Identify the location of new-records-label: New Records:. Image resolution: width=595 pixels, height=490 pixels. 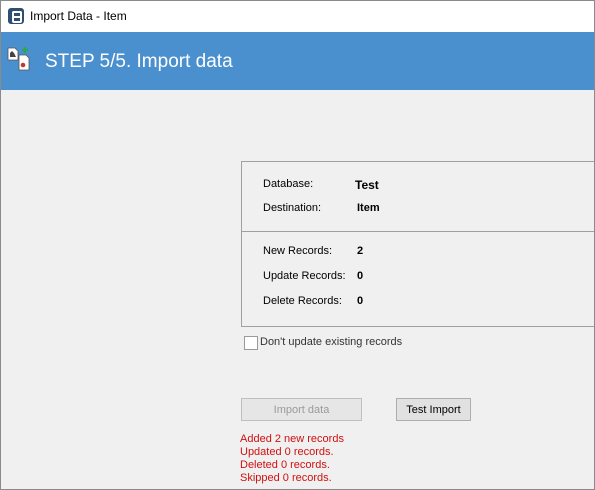
(298, 251).